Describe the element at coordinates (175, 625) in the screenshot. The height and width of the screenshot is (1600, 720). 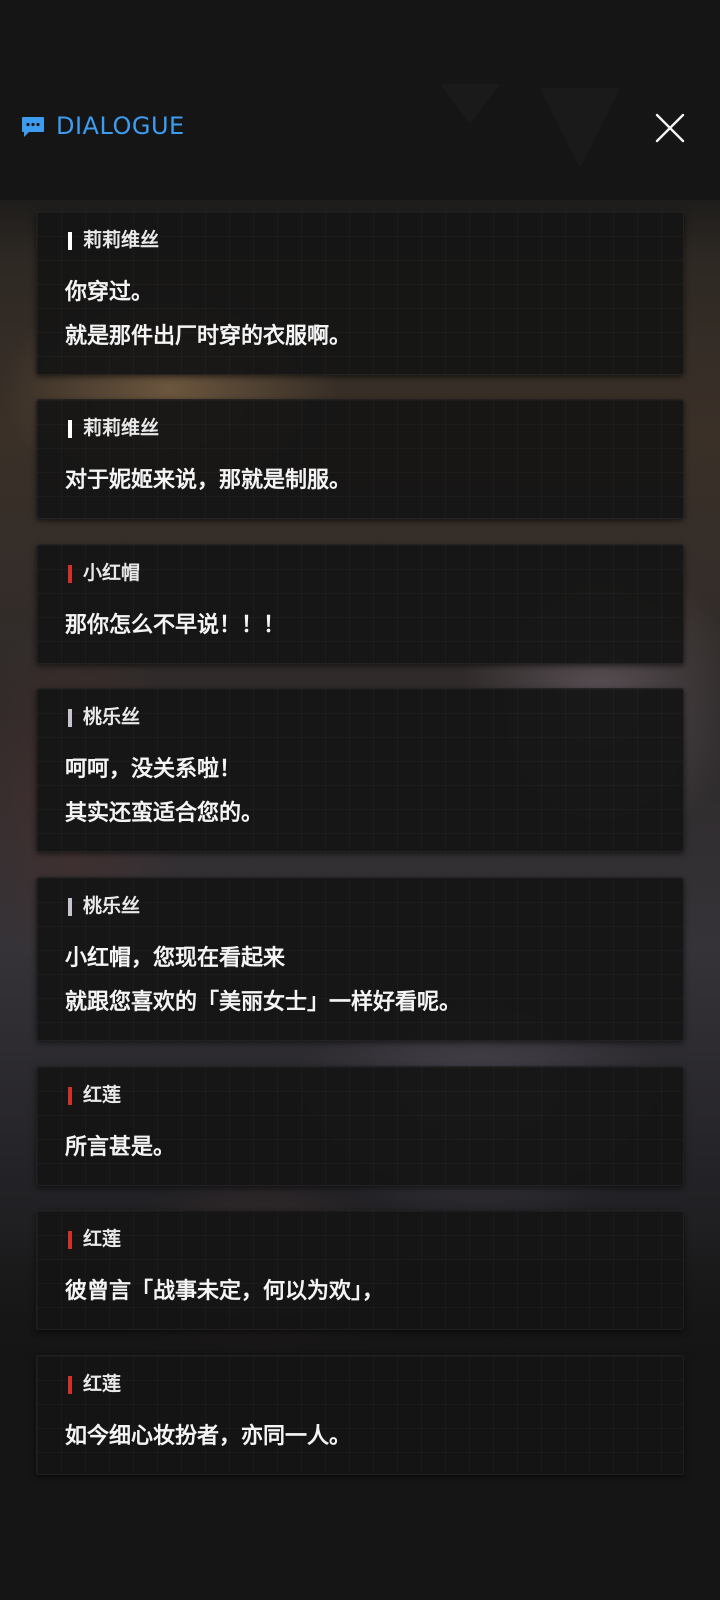
I see `dialogue-line: 那你怎么不早说！！！` at that location.